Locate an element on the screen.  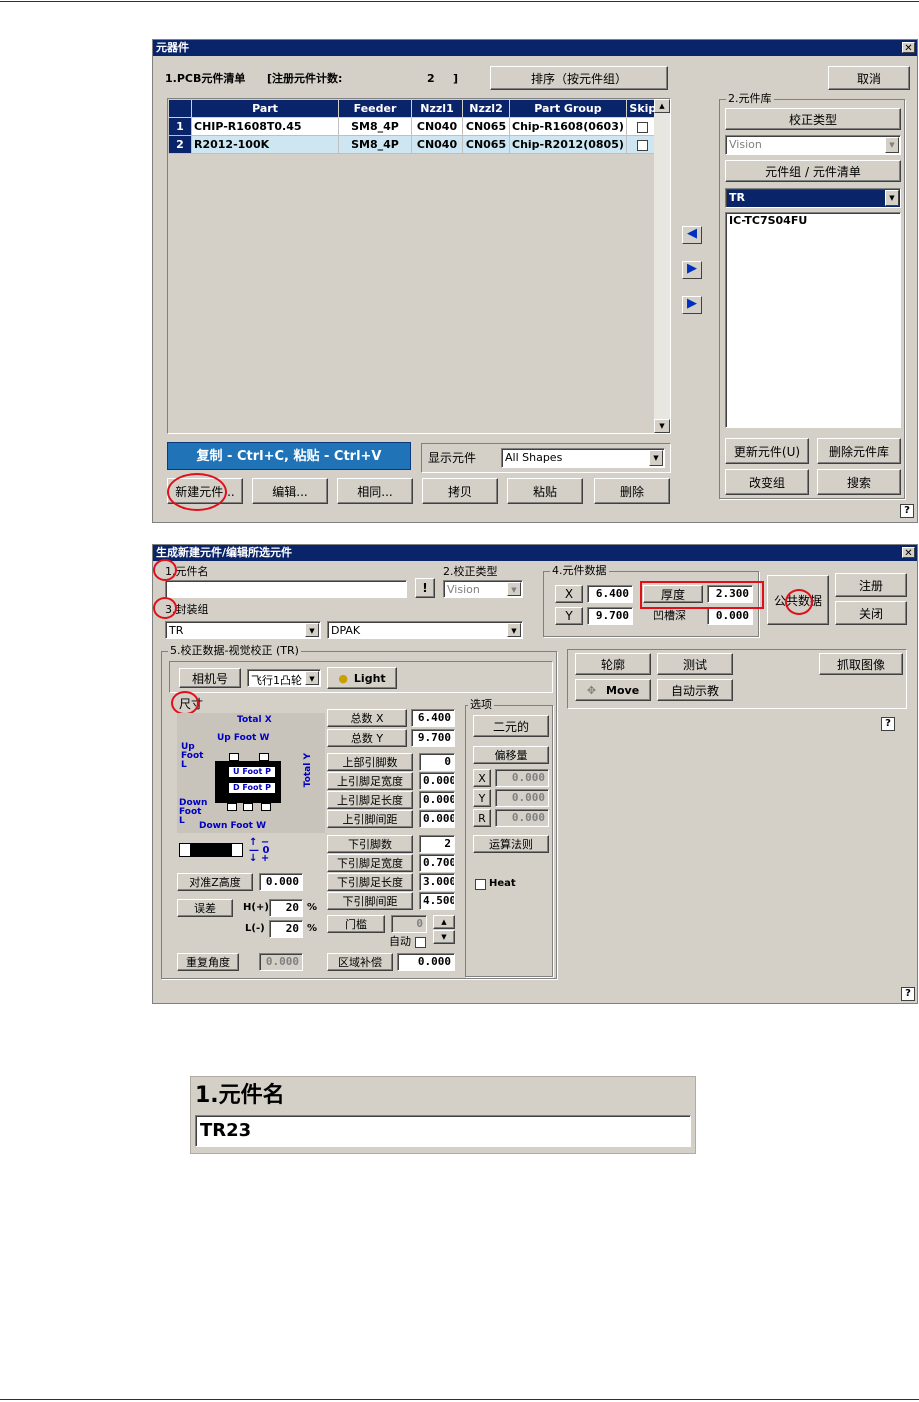
show-parts-select: All Shapes ▼ is located at coordinates (583, 458).